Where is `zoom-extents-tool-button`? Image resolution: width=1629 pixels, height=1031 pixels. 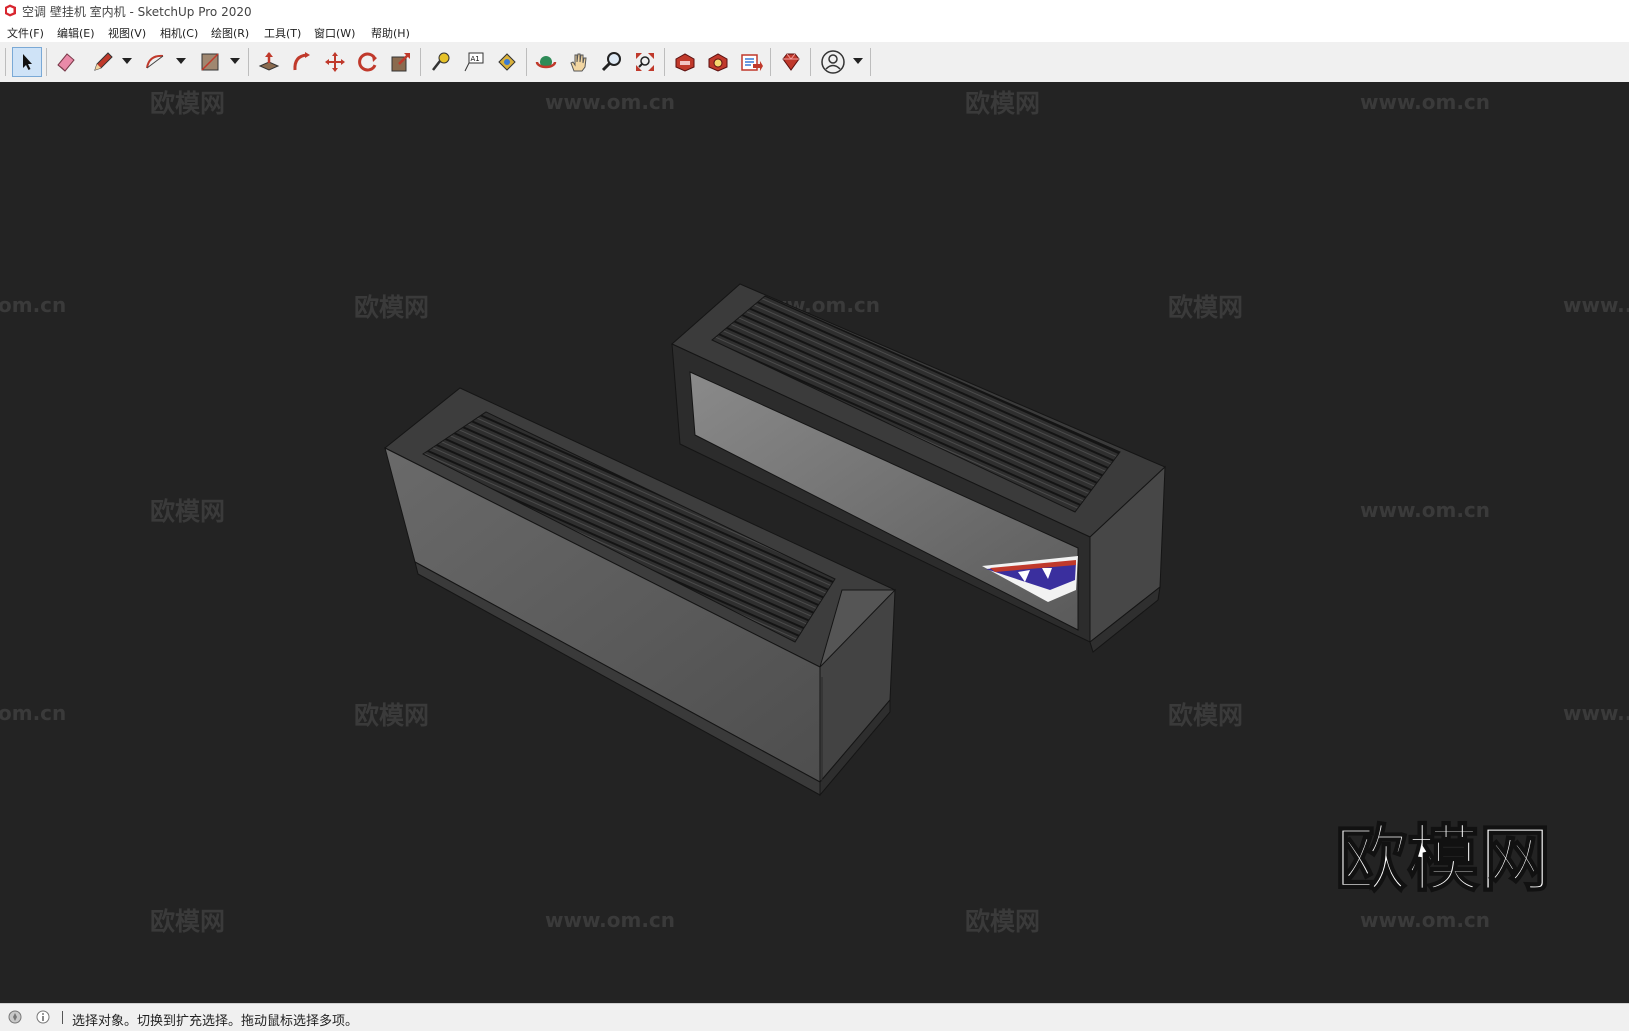
zoom-extents-tool-button is located at coordinates (645, 62).